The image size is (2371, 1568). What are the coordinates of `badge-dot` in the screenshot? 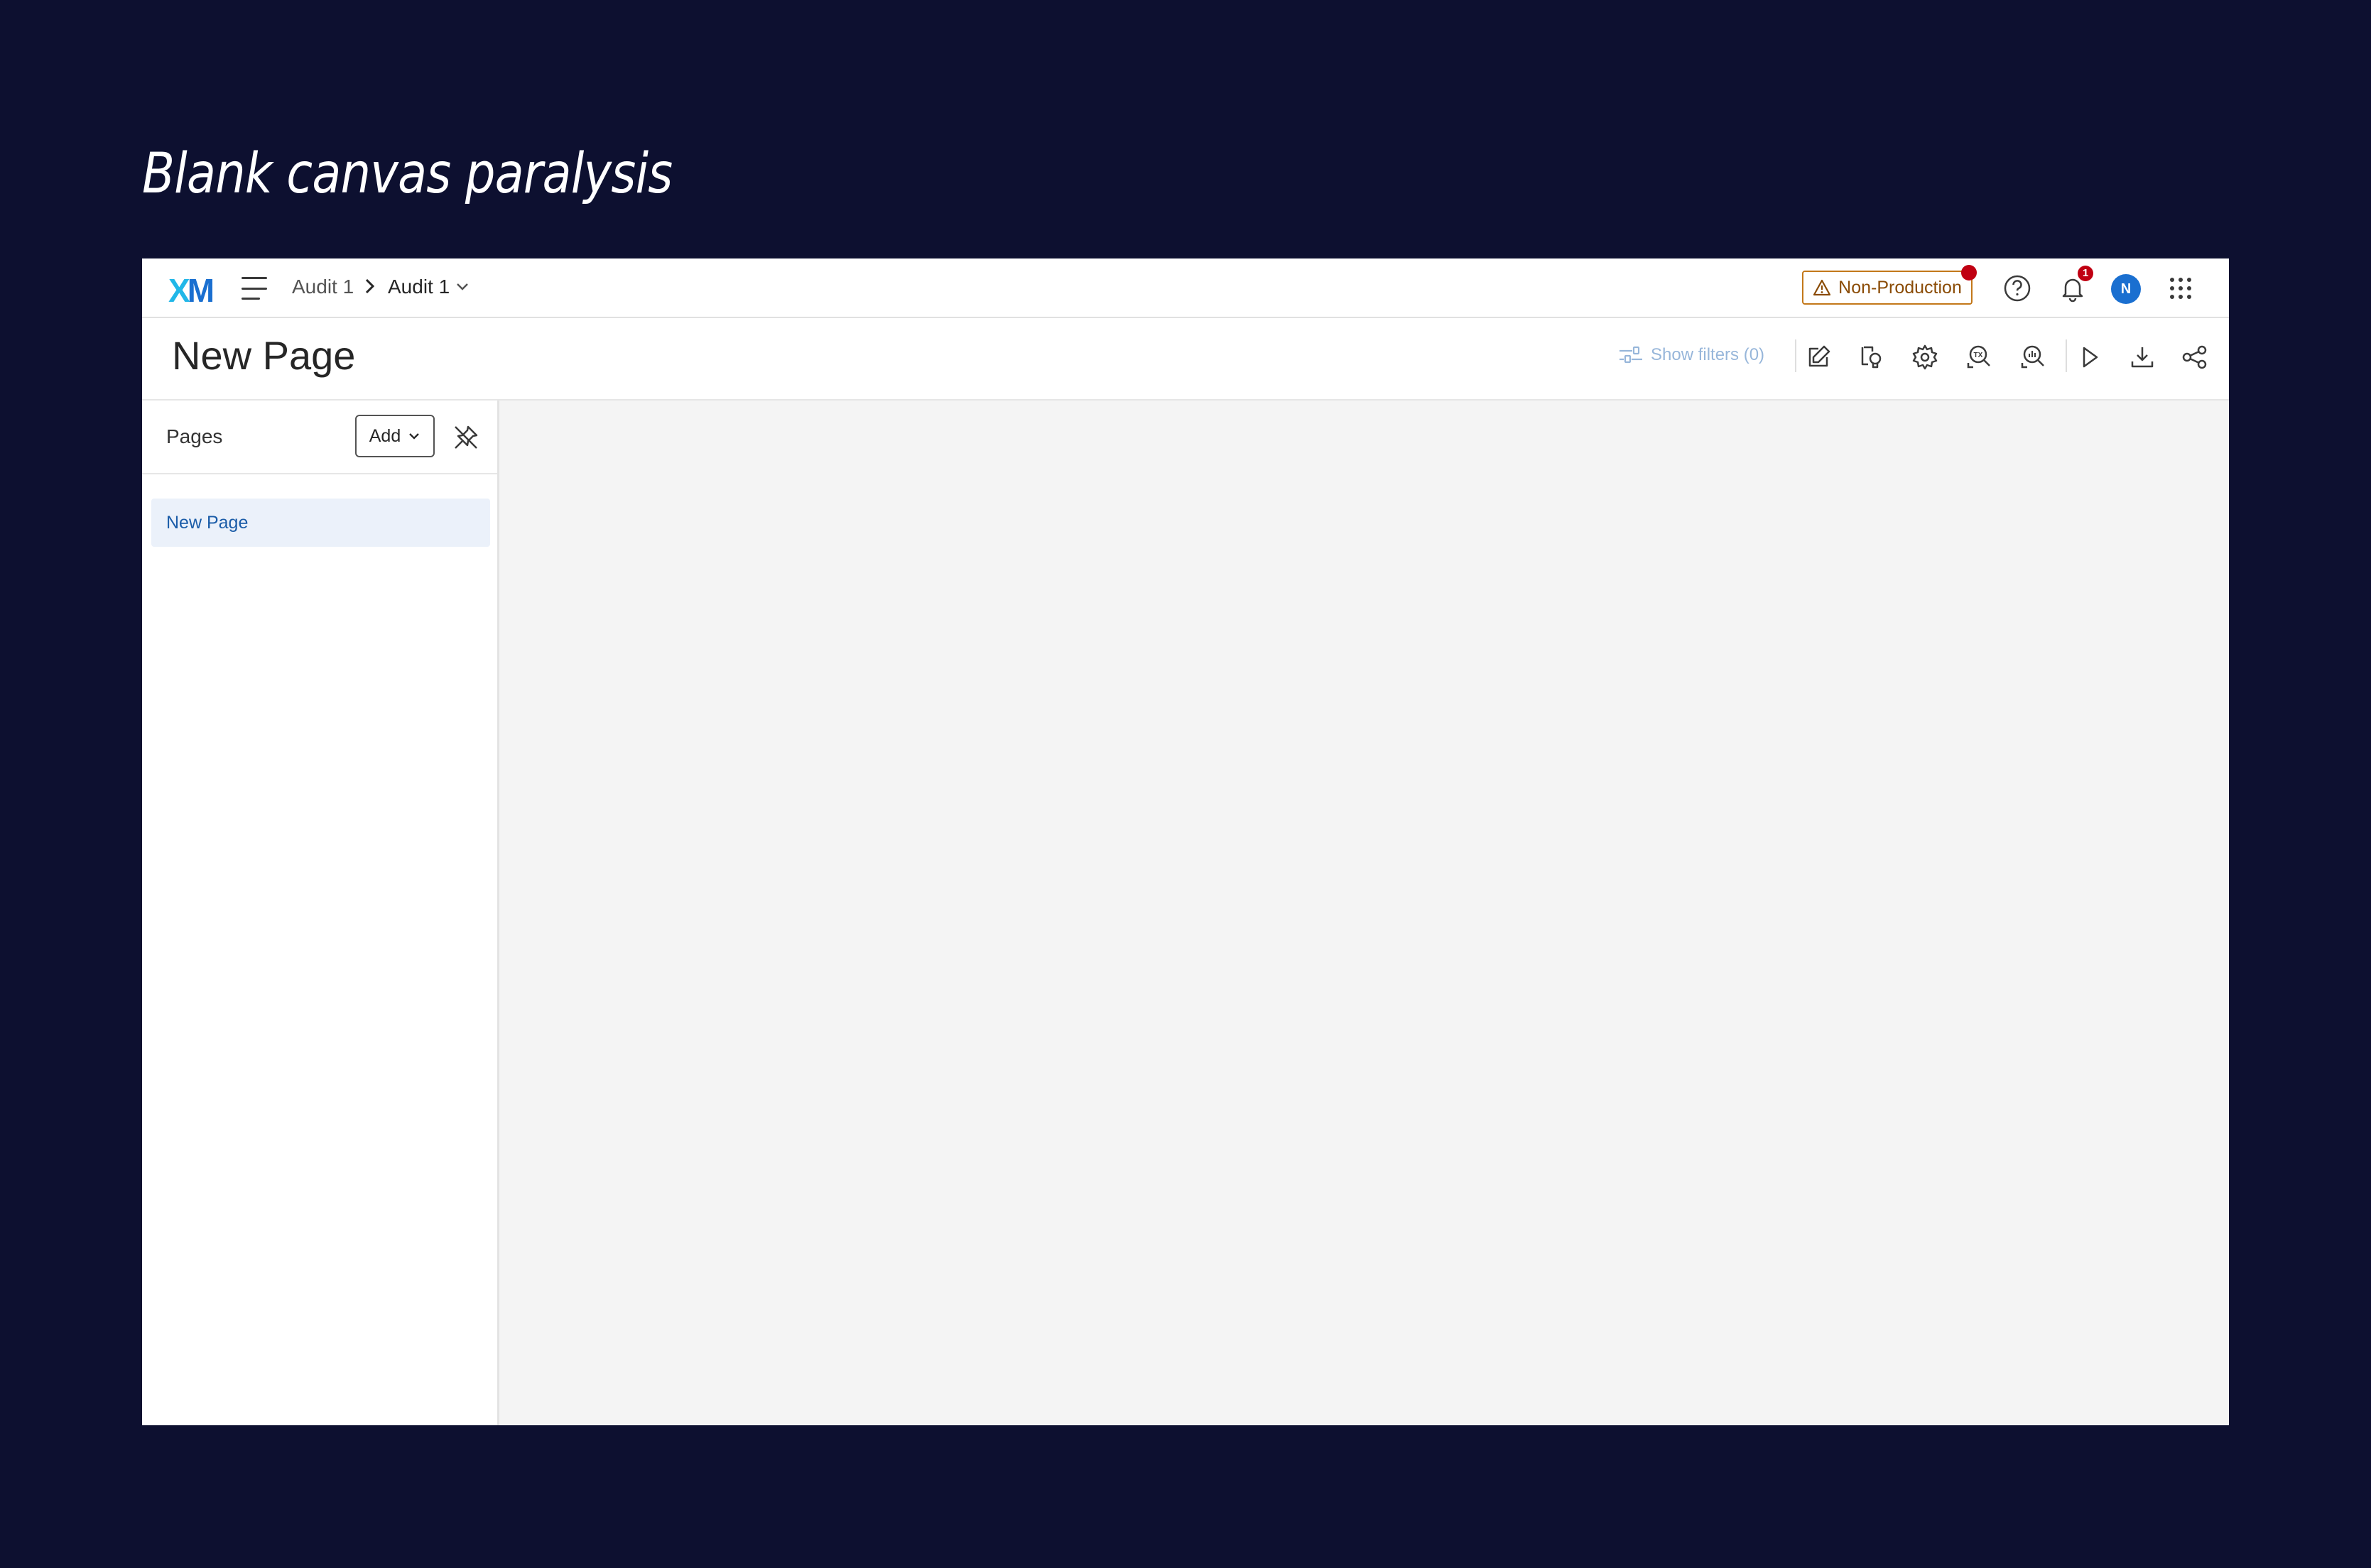 It's located at (1969, 273).